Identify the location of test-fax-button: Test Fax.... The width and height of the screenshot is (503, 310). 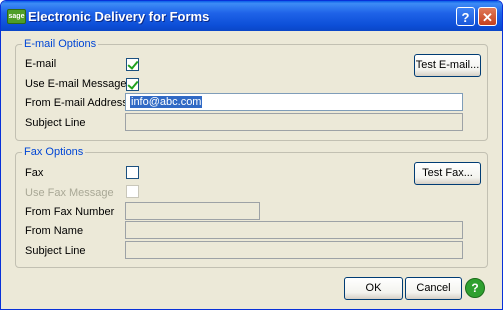
(447, 173).